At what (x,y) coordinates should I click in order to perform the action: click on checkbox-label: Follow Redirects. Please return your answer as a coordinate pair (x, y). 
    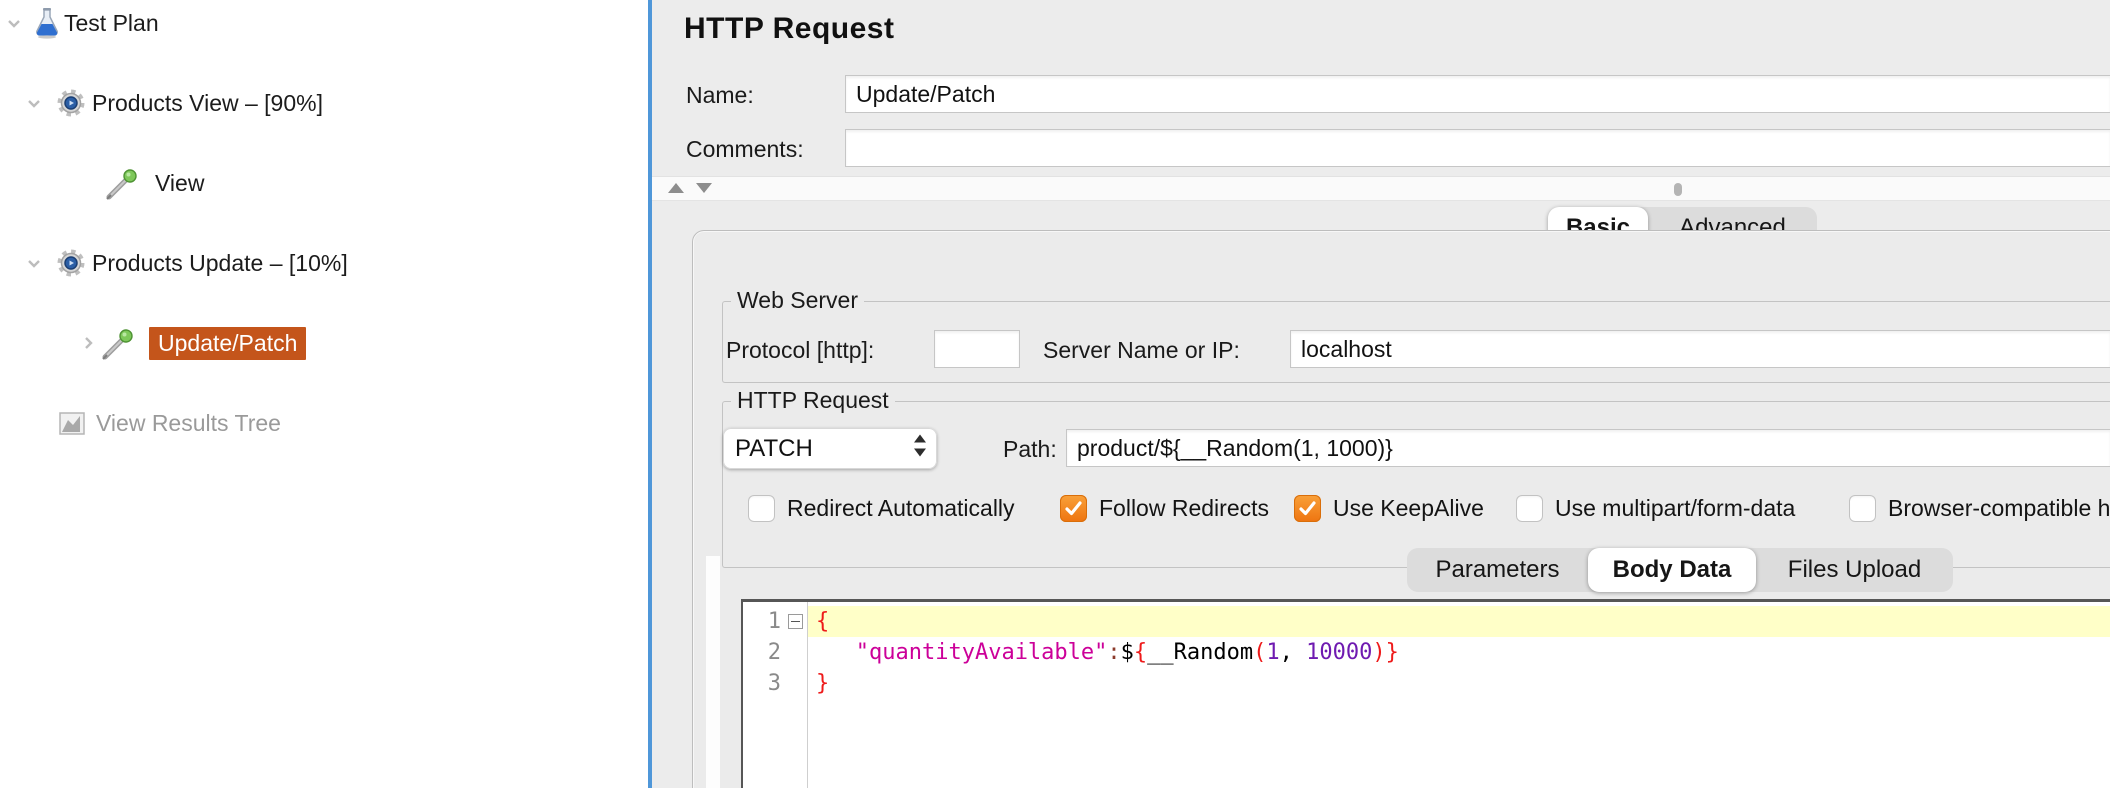
    Looking at the image, I should click on (1184, 508).